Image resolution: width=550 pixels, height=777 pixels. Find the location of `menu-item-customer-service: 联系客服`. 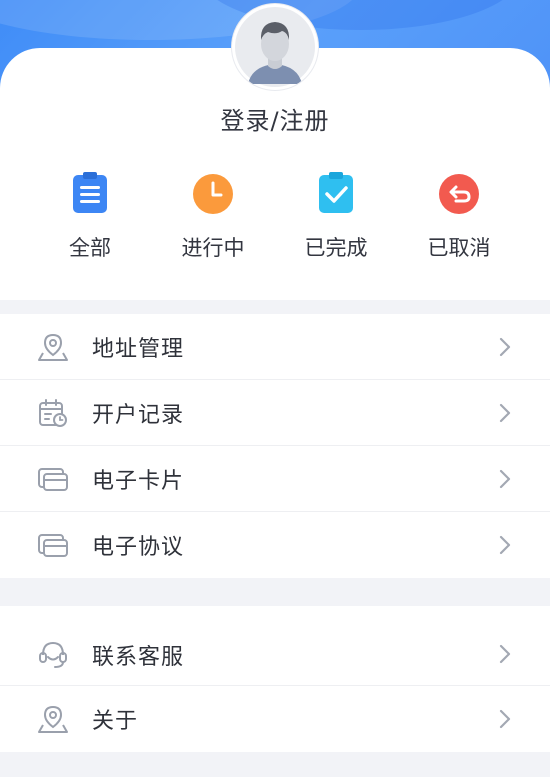

menu-item-customer-service: 联系客服 is located at coordinates (275, 646).